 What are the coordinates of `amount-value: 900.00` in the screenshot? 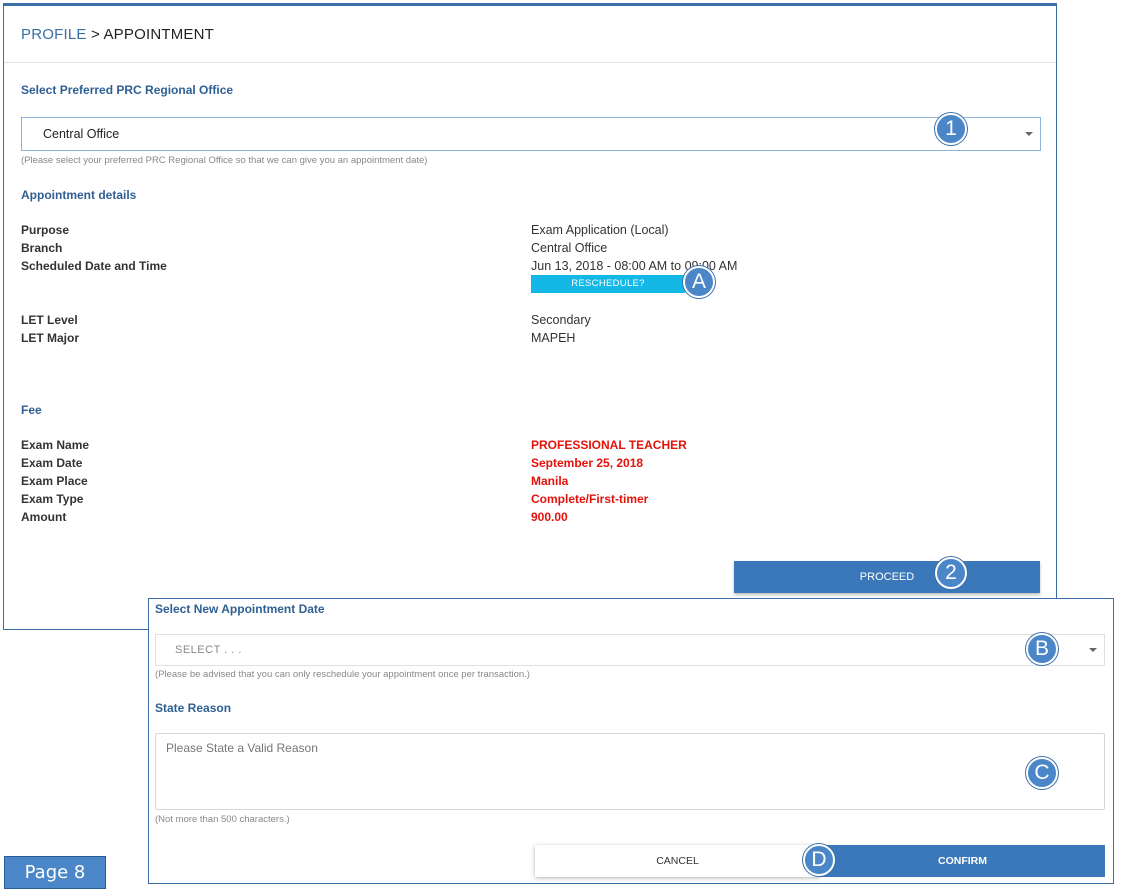 It's located at (549, 517).